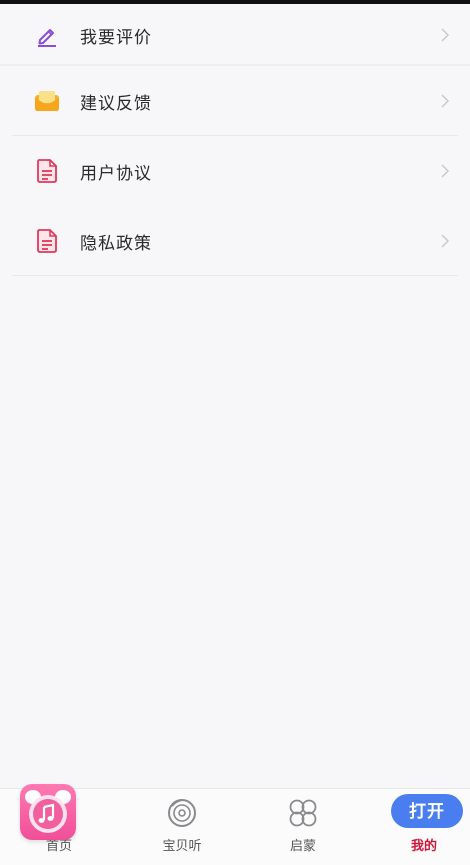 The image size is (470, 865). I want to click on menu-item-label: 我要评价, so click(116, 37).